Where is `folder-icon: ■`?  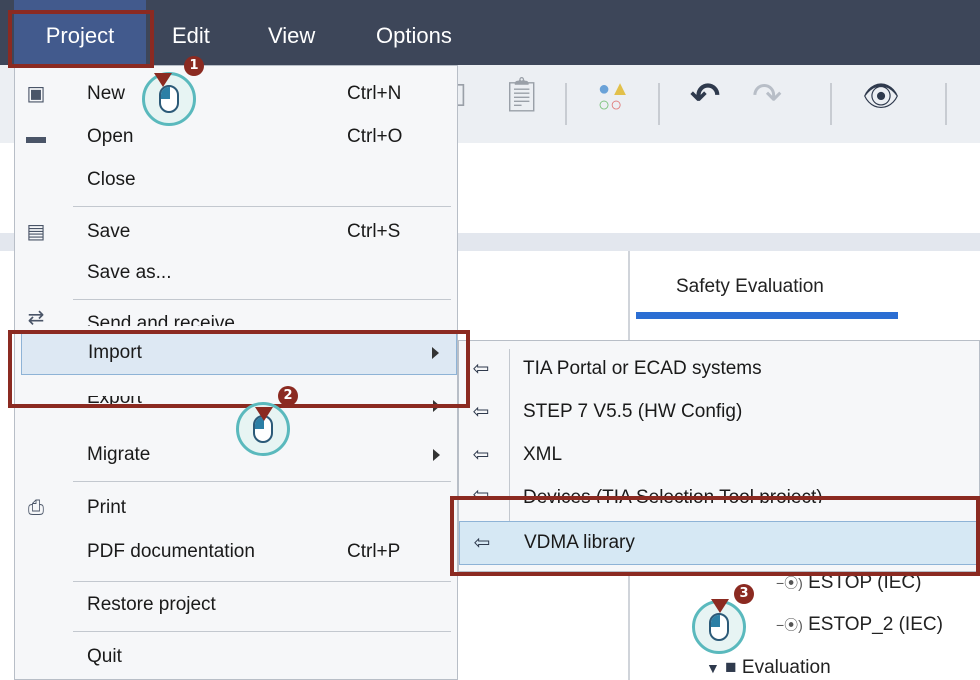
folder-icon: ■ is located at coordinates (731, 667).